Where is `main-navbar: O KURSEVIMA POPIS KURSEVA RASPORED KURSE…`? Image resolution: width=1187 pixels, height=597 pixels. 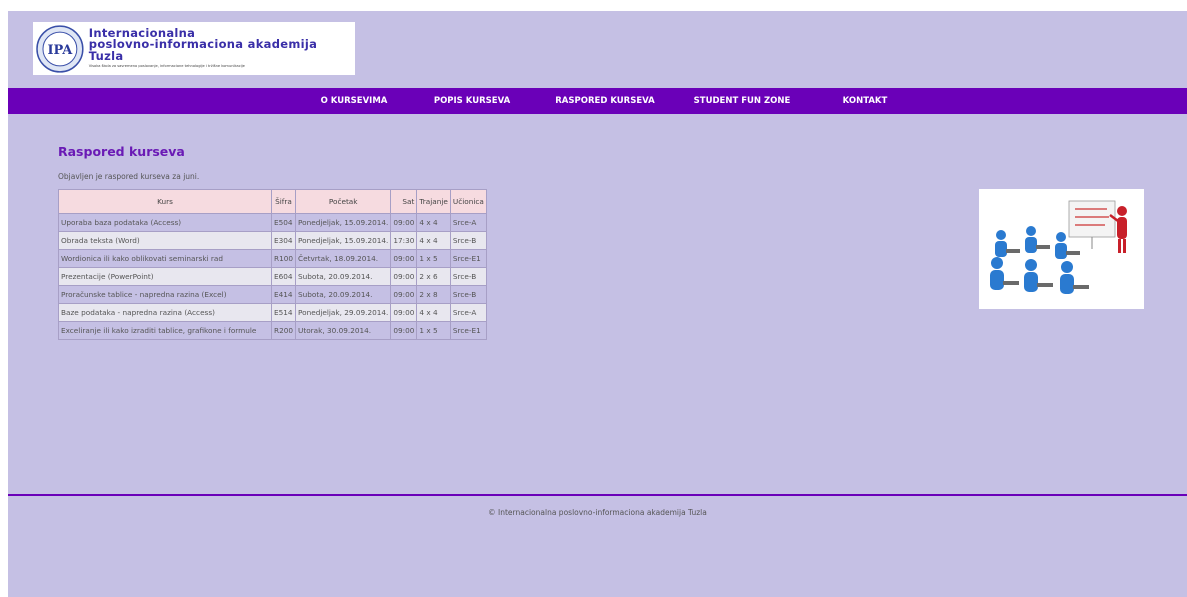
main-navbar: O KURSEVIMA POPIS KURSEVA RASPORED KURSE… is located at coordinates (597, 101).